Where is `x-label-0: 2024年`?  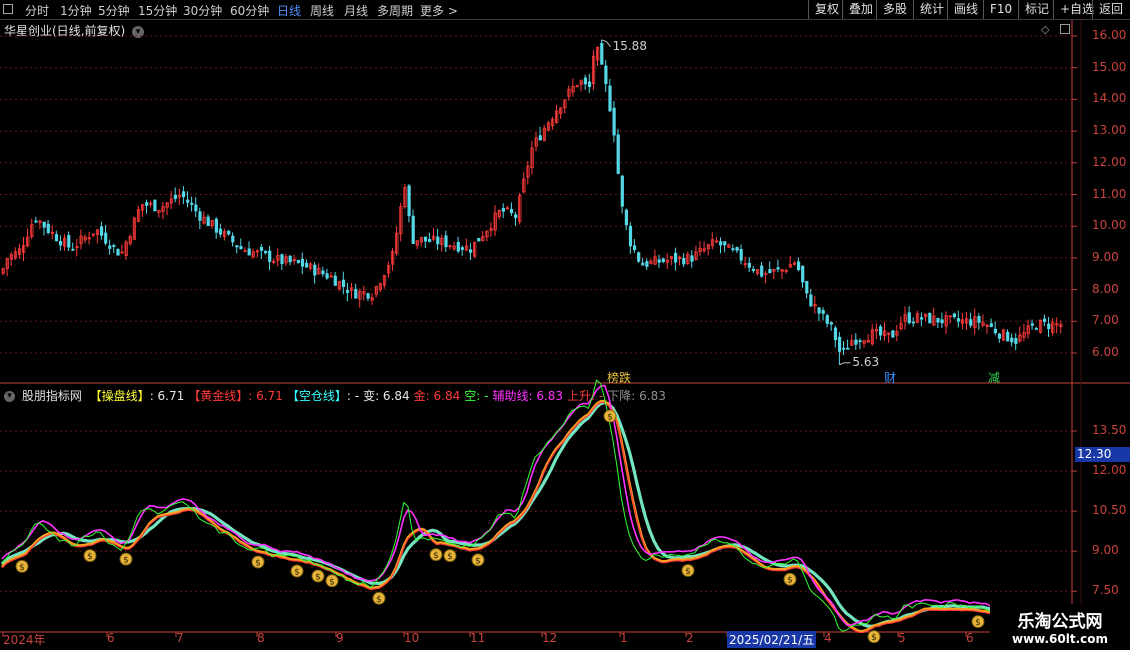 x-label-0: 2024年 is located at coordinates (24, 640).